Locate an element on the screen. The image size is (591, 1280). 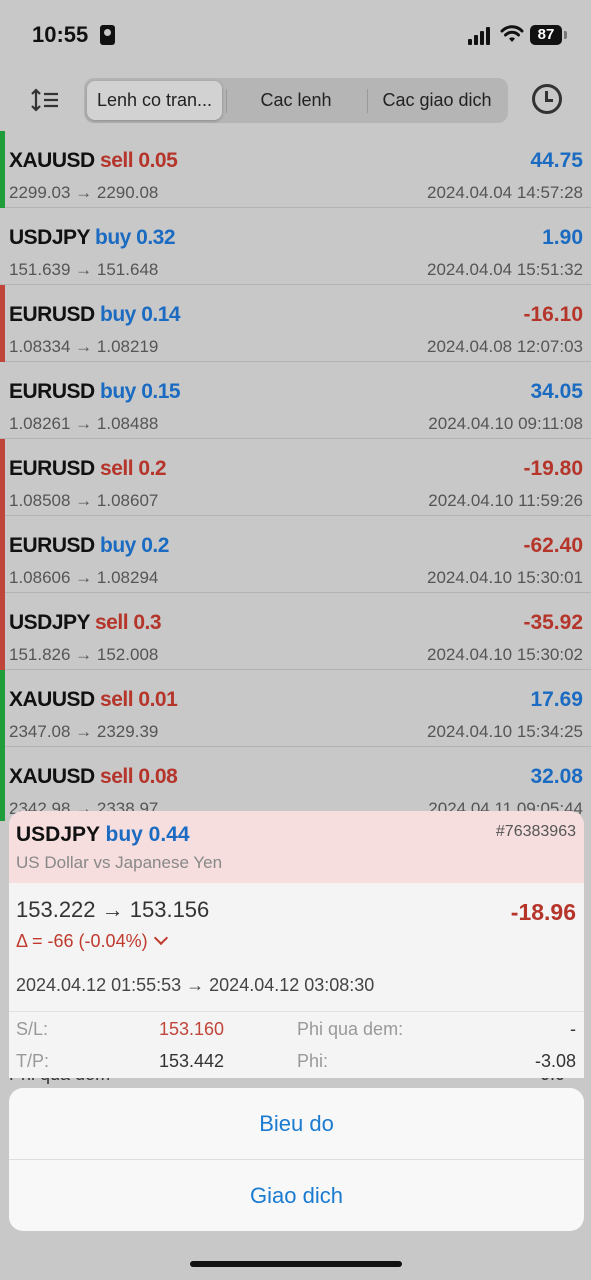
swap-value: - is located at coordinates (573, 1029).